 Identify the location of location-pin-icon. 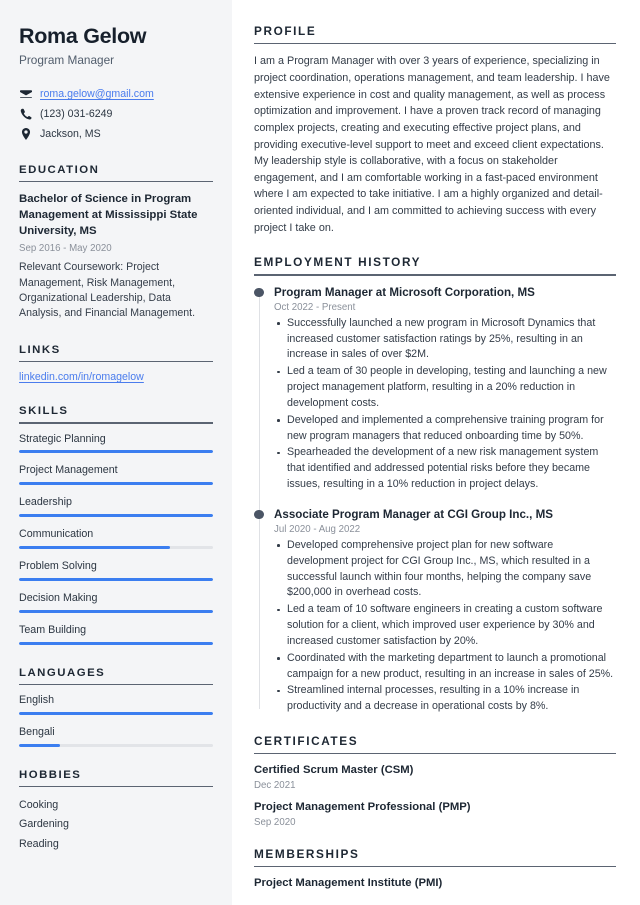
(25, 134).